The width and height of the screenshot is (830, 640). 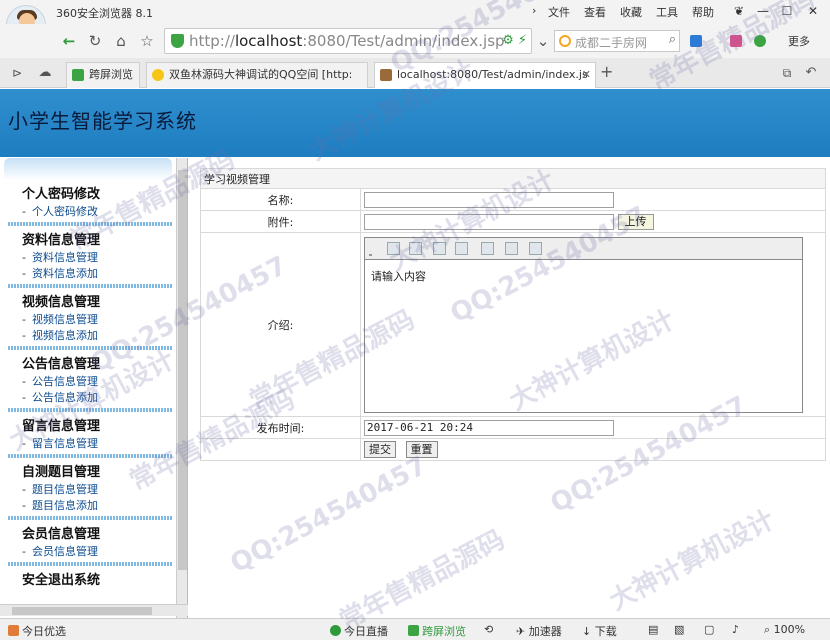 I want to click on reset-button: 重置, so click(x=421, y=449).